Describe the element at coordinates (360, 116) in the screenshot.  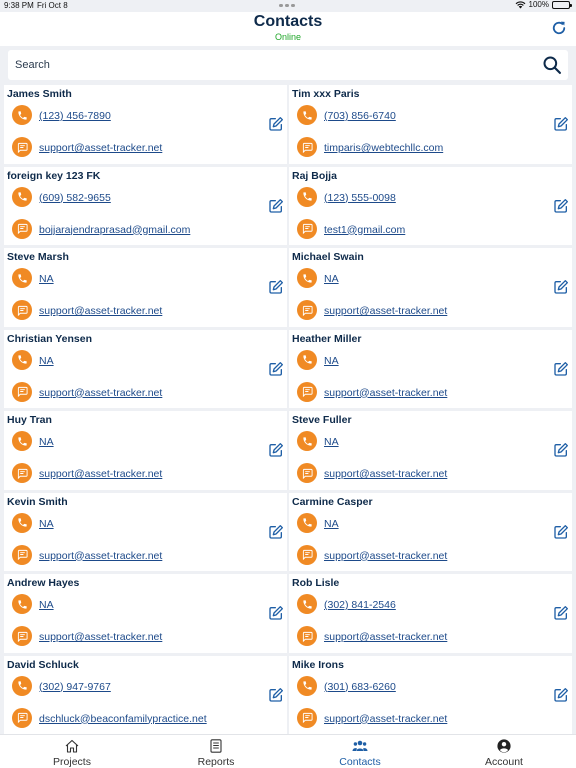
I see `contact-phone-link: (703) 856-6740` at that location.